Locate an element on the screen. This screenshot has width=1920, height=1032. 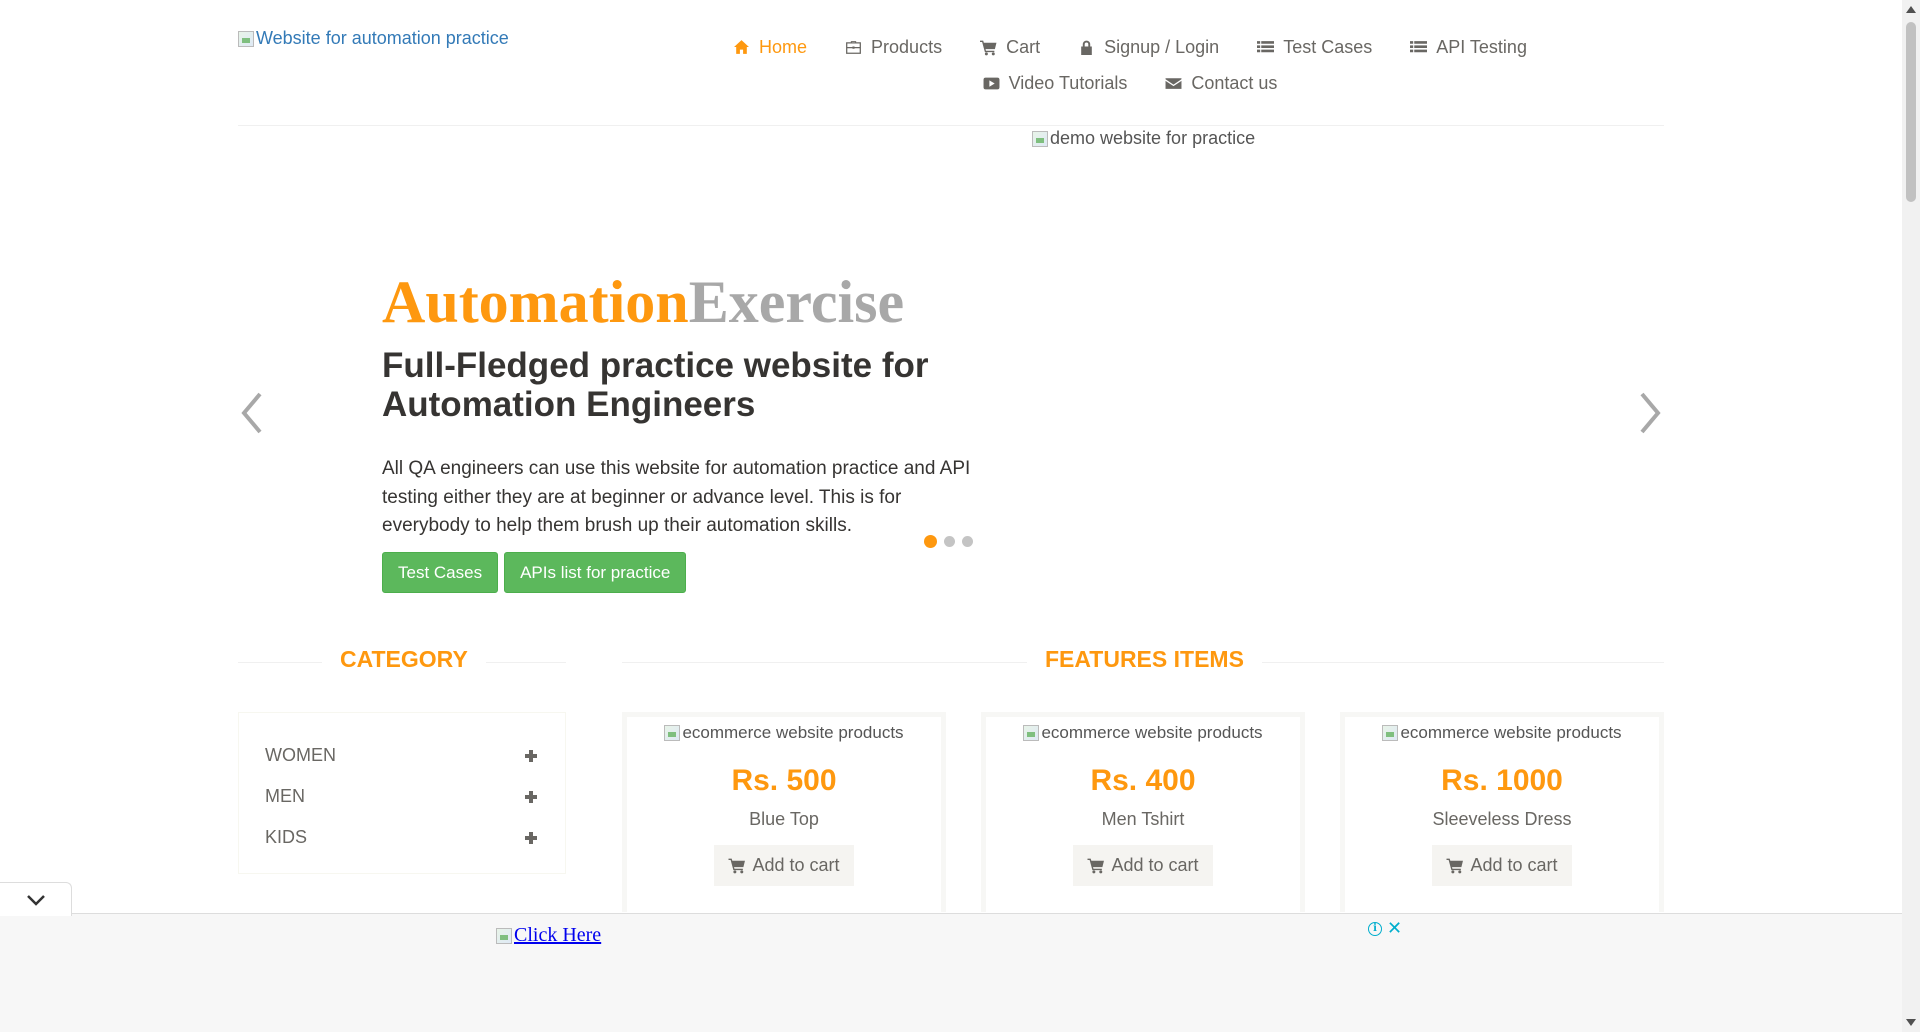
test-cases-button: Test Cases is located at coordinates (440, 572).